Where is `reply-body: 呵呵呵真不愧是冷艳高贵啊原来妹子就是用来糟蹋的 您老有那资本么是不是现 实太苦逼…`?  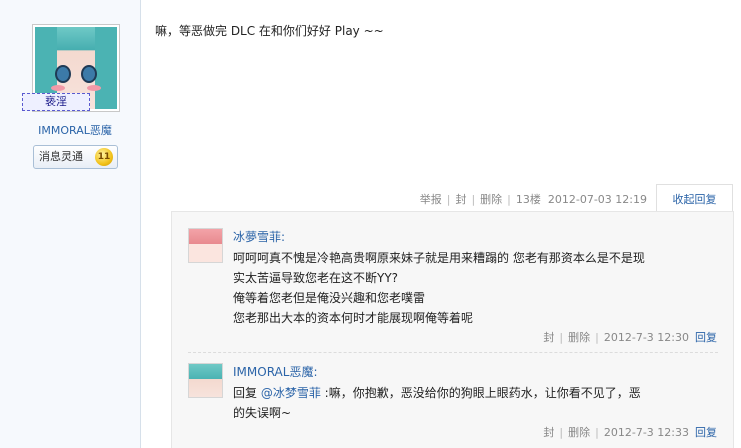
reply-body: 呵呵呵真不愧是冷艳高贵啊原来妹子就是用来糟蹋的 您老有那资本么是不是现 实太苦逼… is located at coordinates (475, 288).